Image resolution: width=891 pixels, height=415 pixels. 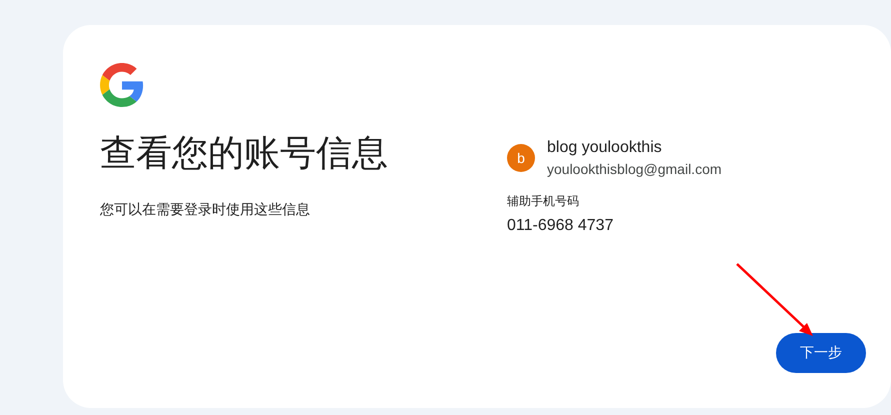 I want to click on account-avatar: b, so click(x=521, y=158).